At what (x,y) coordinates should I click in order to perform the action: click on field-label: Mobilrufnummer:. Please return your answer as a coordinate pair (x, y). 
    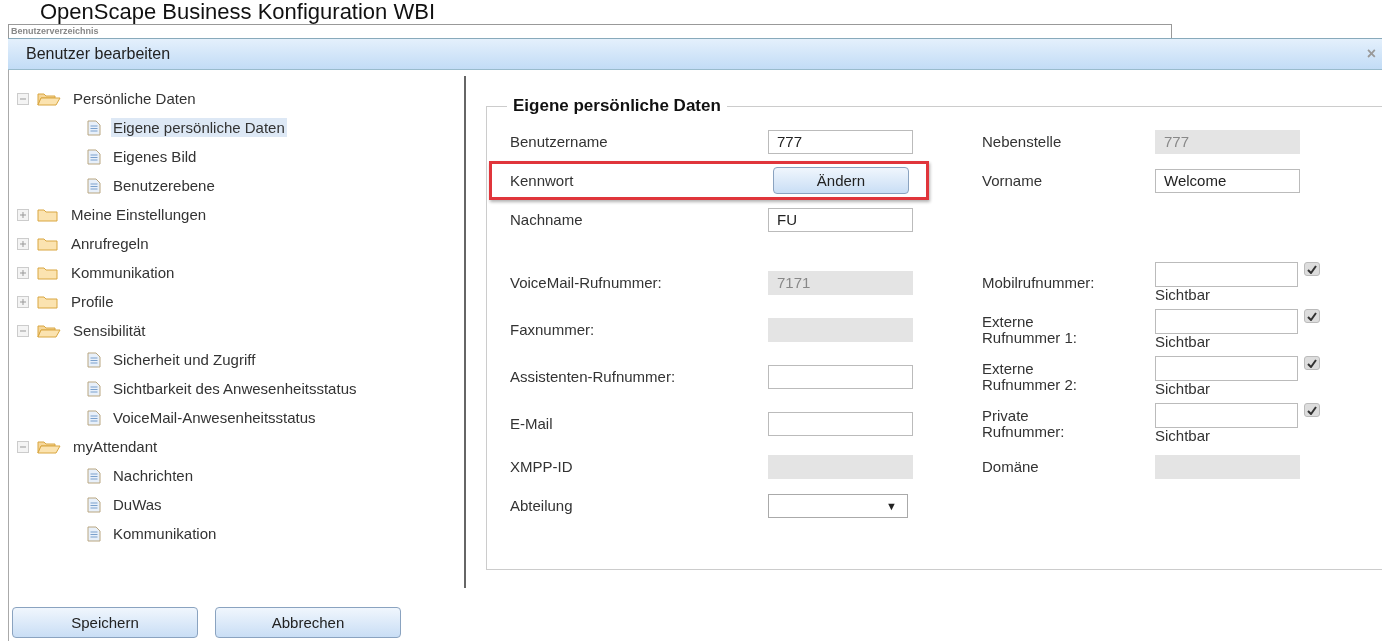
    Looking at the image, I should click on (1039, 282).